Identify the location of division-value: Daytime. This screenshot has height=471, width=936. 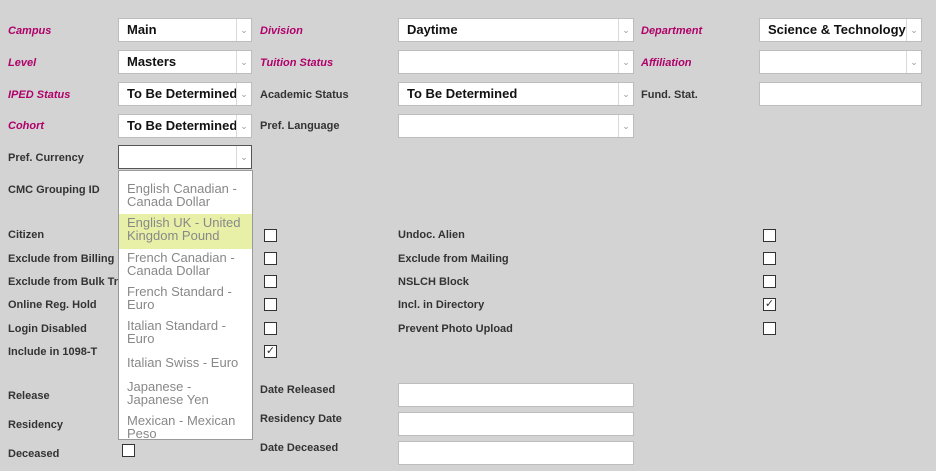
(432, 29).